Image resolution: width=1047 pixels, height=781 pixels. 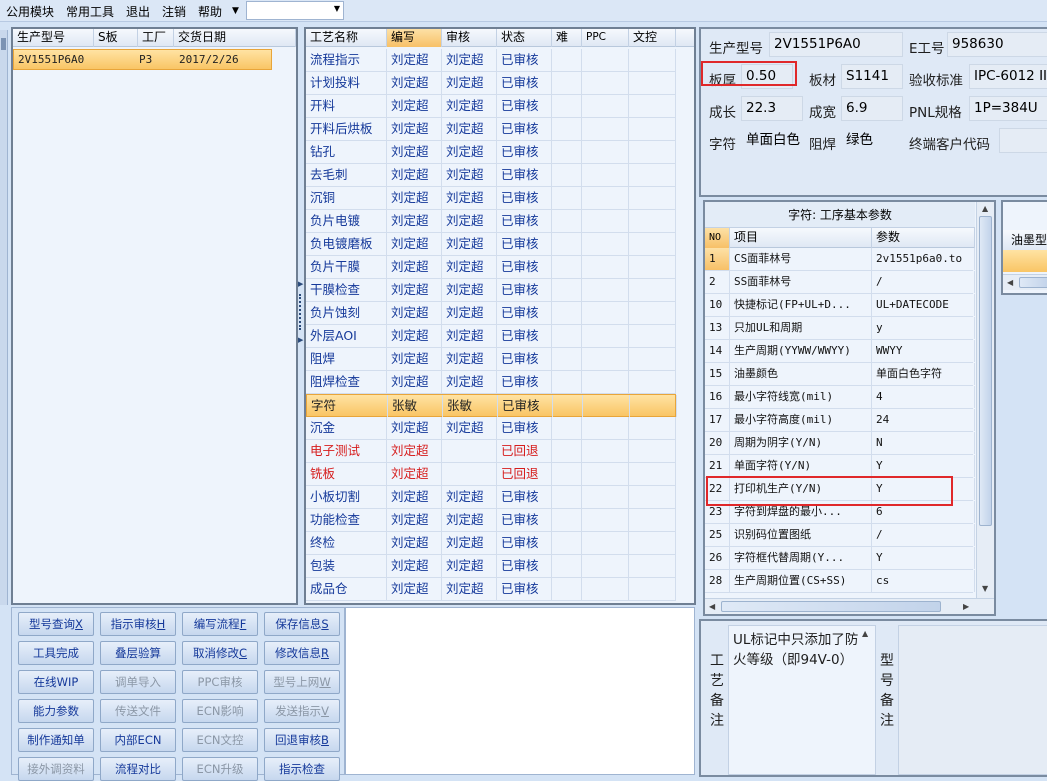 I want to click on table-row: 28 生产周期位置(CS+SS) cs, so click(x=840, y=581).